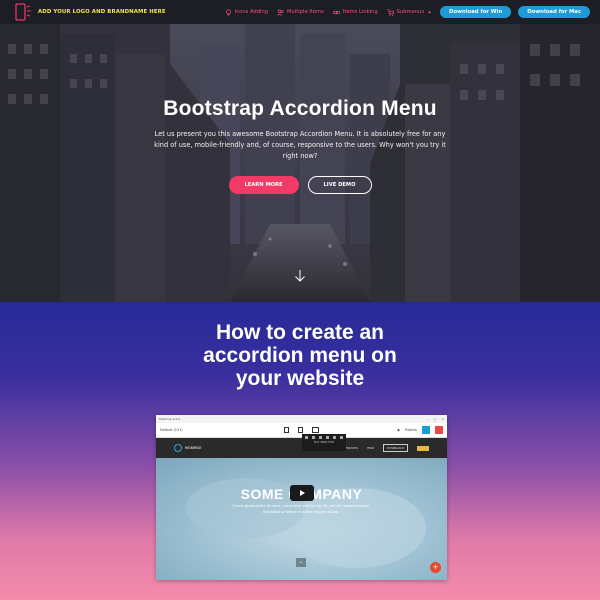  Describe the element at coordinates (300, 108) in the screenshot. I see `hero-title: Bootstrap Accordion Menu` at that location.